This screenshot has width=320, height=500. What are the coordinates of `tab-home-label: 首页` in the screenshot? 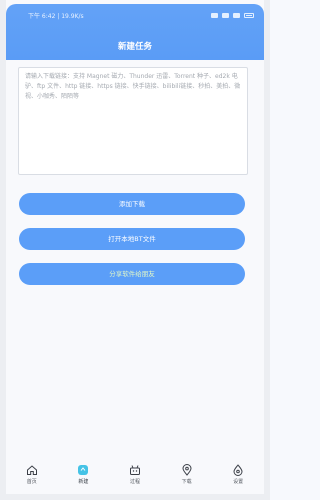 It's located at (31, 482).